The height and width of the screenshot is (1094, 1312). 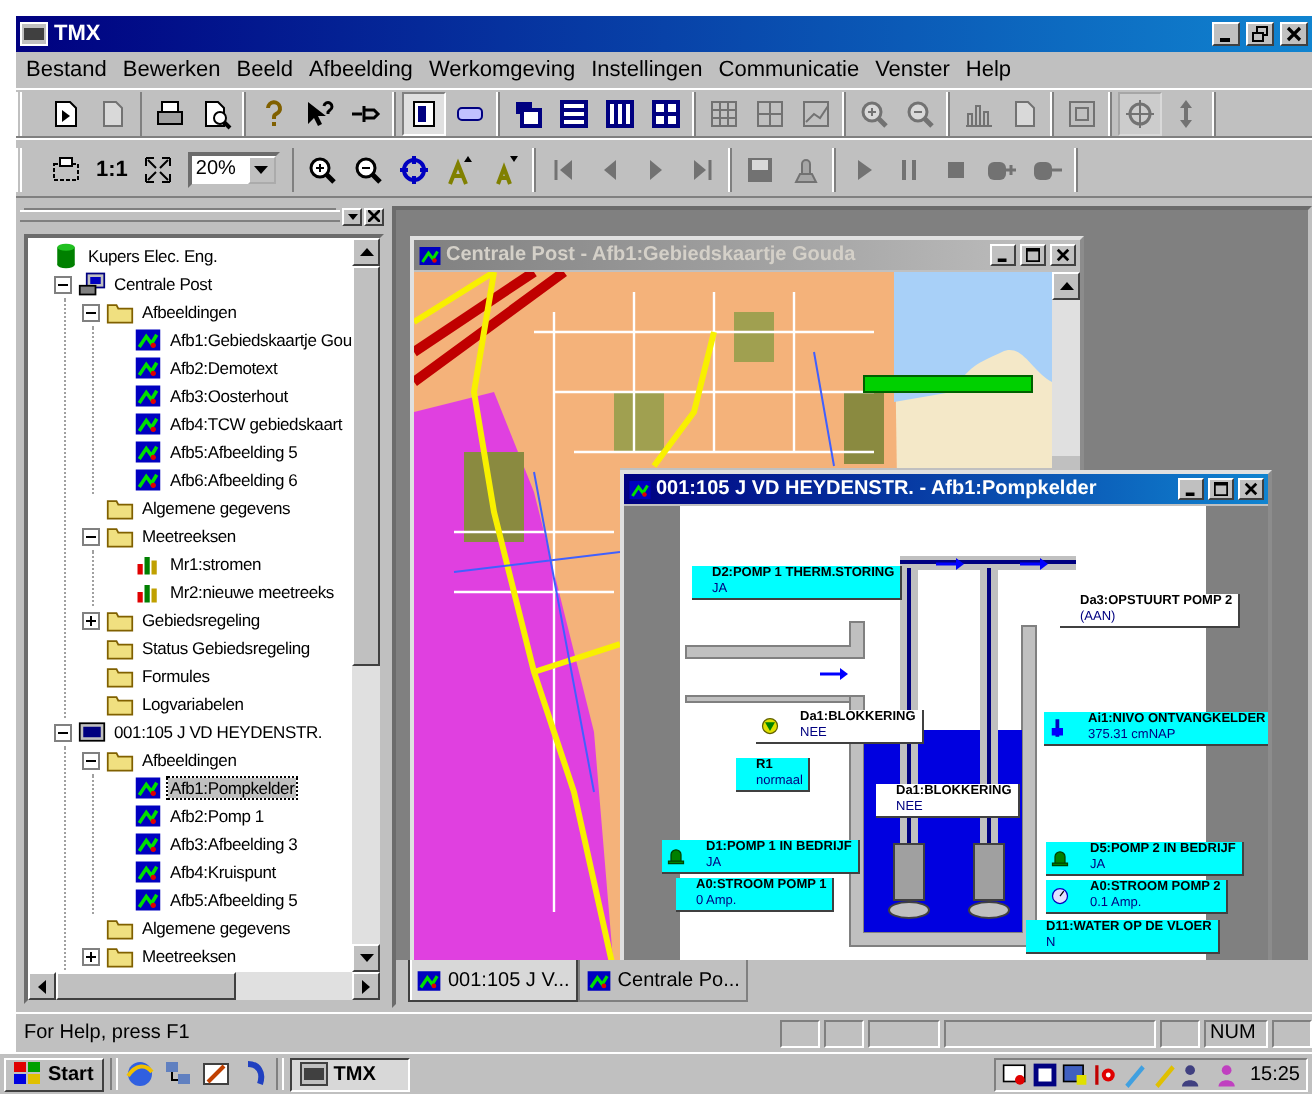 I want to click on screen-icon, so click(x=1074, y=1074).